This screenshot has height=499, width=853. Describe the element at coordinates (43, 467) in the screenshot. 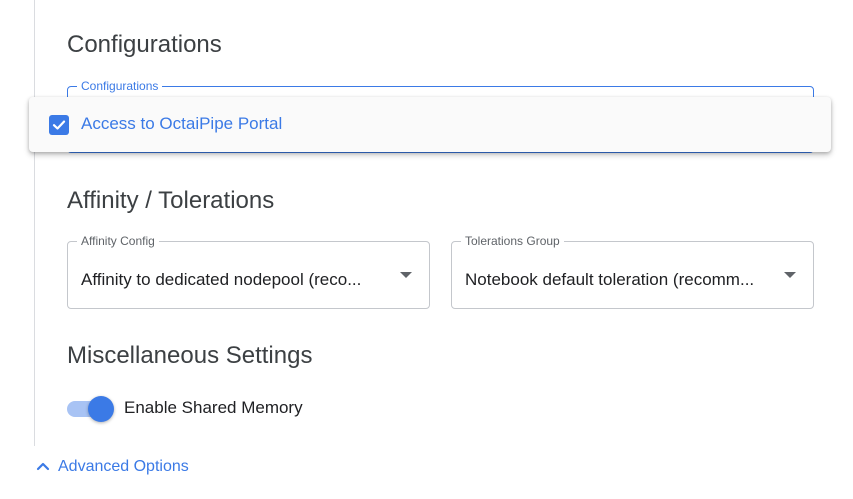

I see `chevron-up-icon` at that location.